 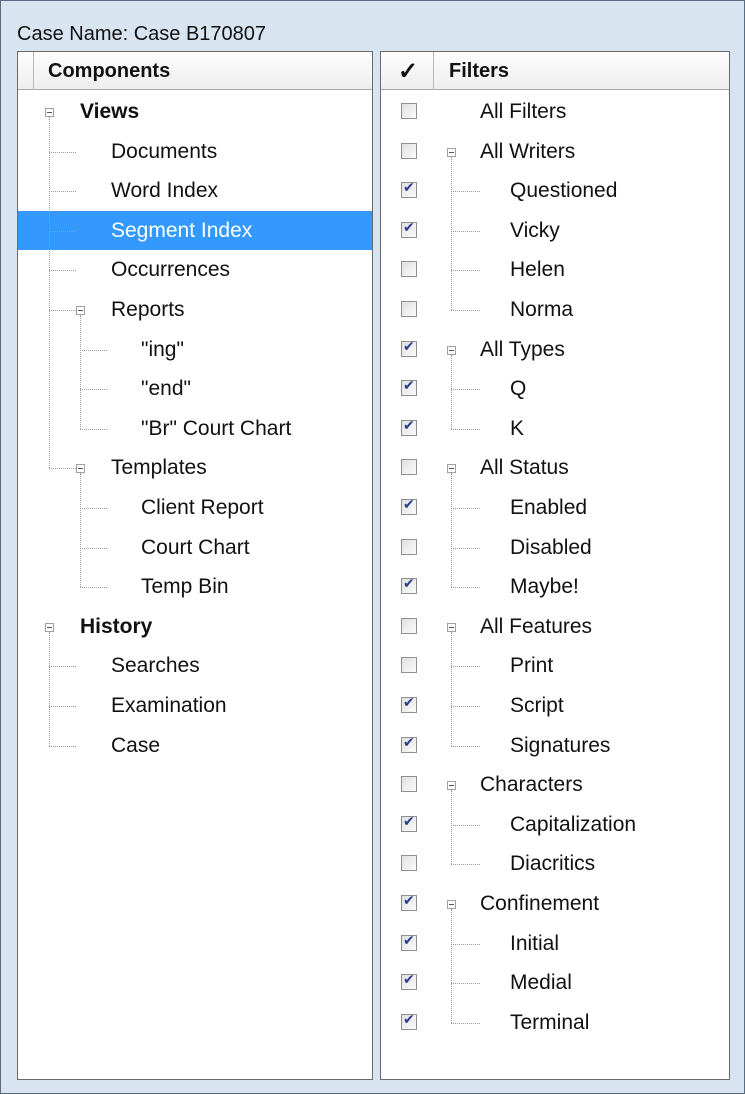 I want to click on components-header-label: Components, so click(x=109, y=71).